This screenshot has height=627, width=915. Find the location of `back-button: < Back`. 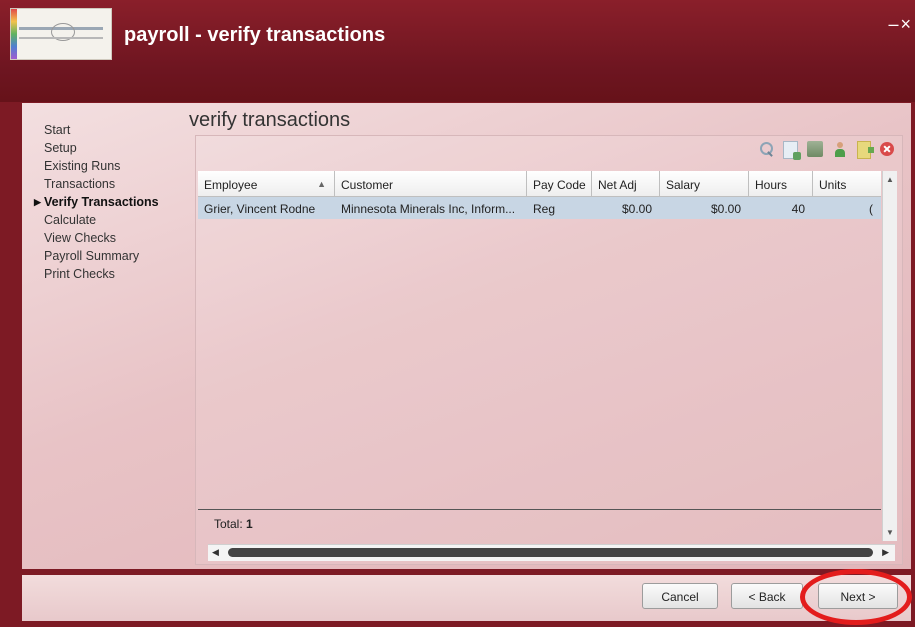

back-button: < Back is located at coordinates (767, 596).